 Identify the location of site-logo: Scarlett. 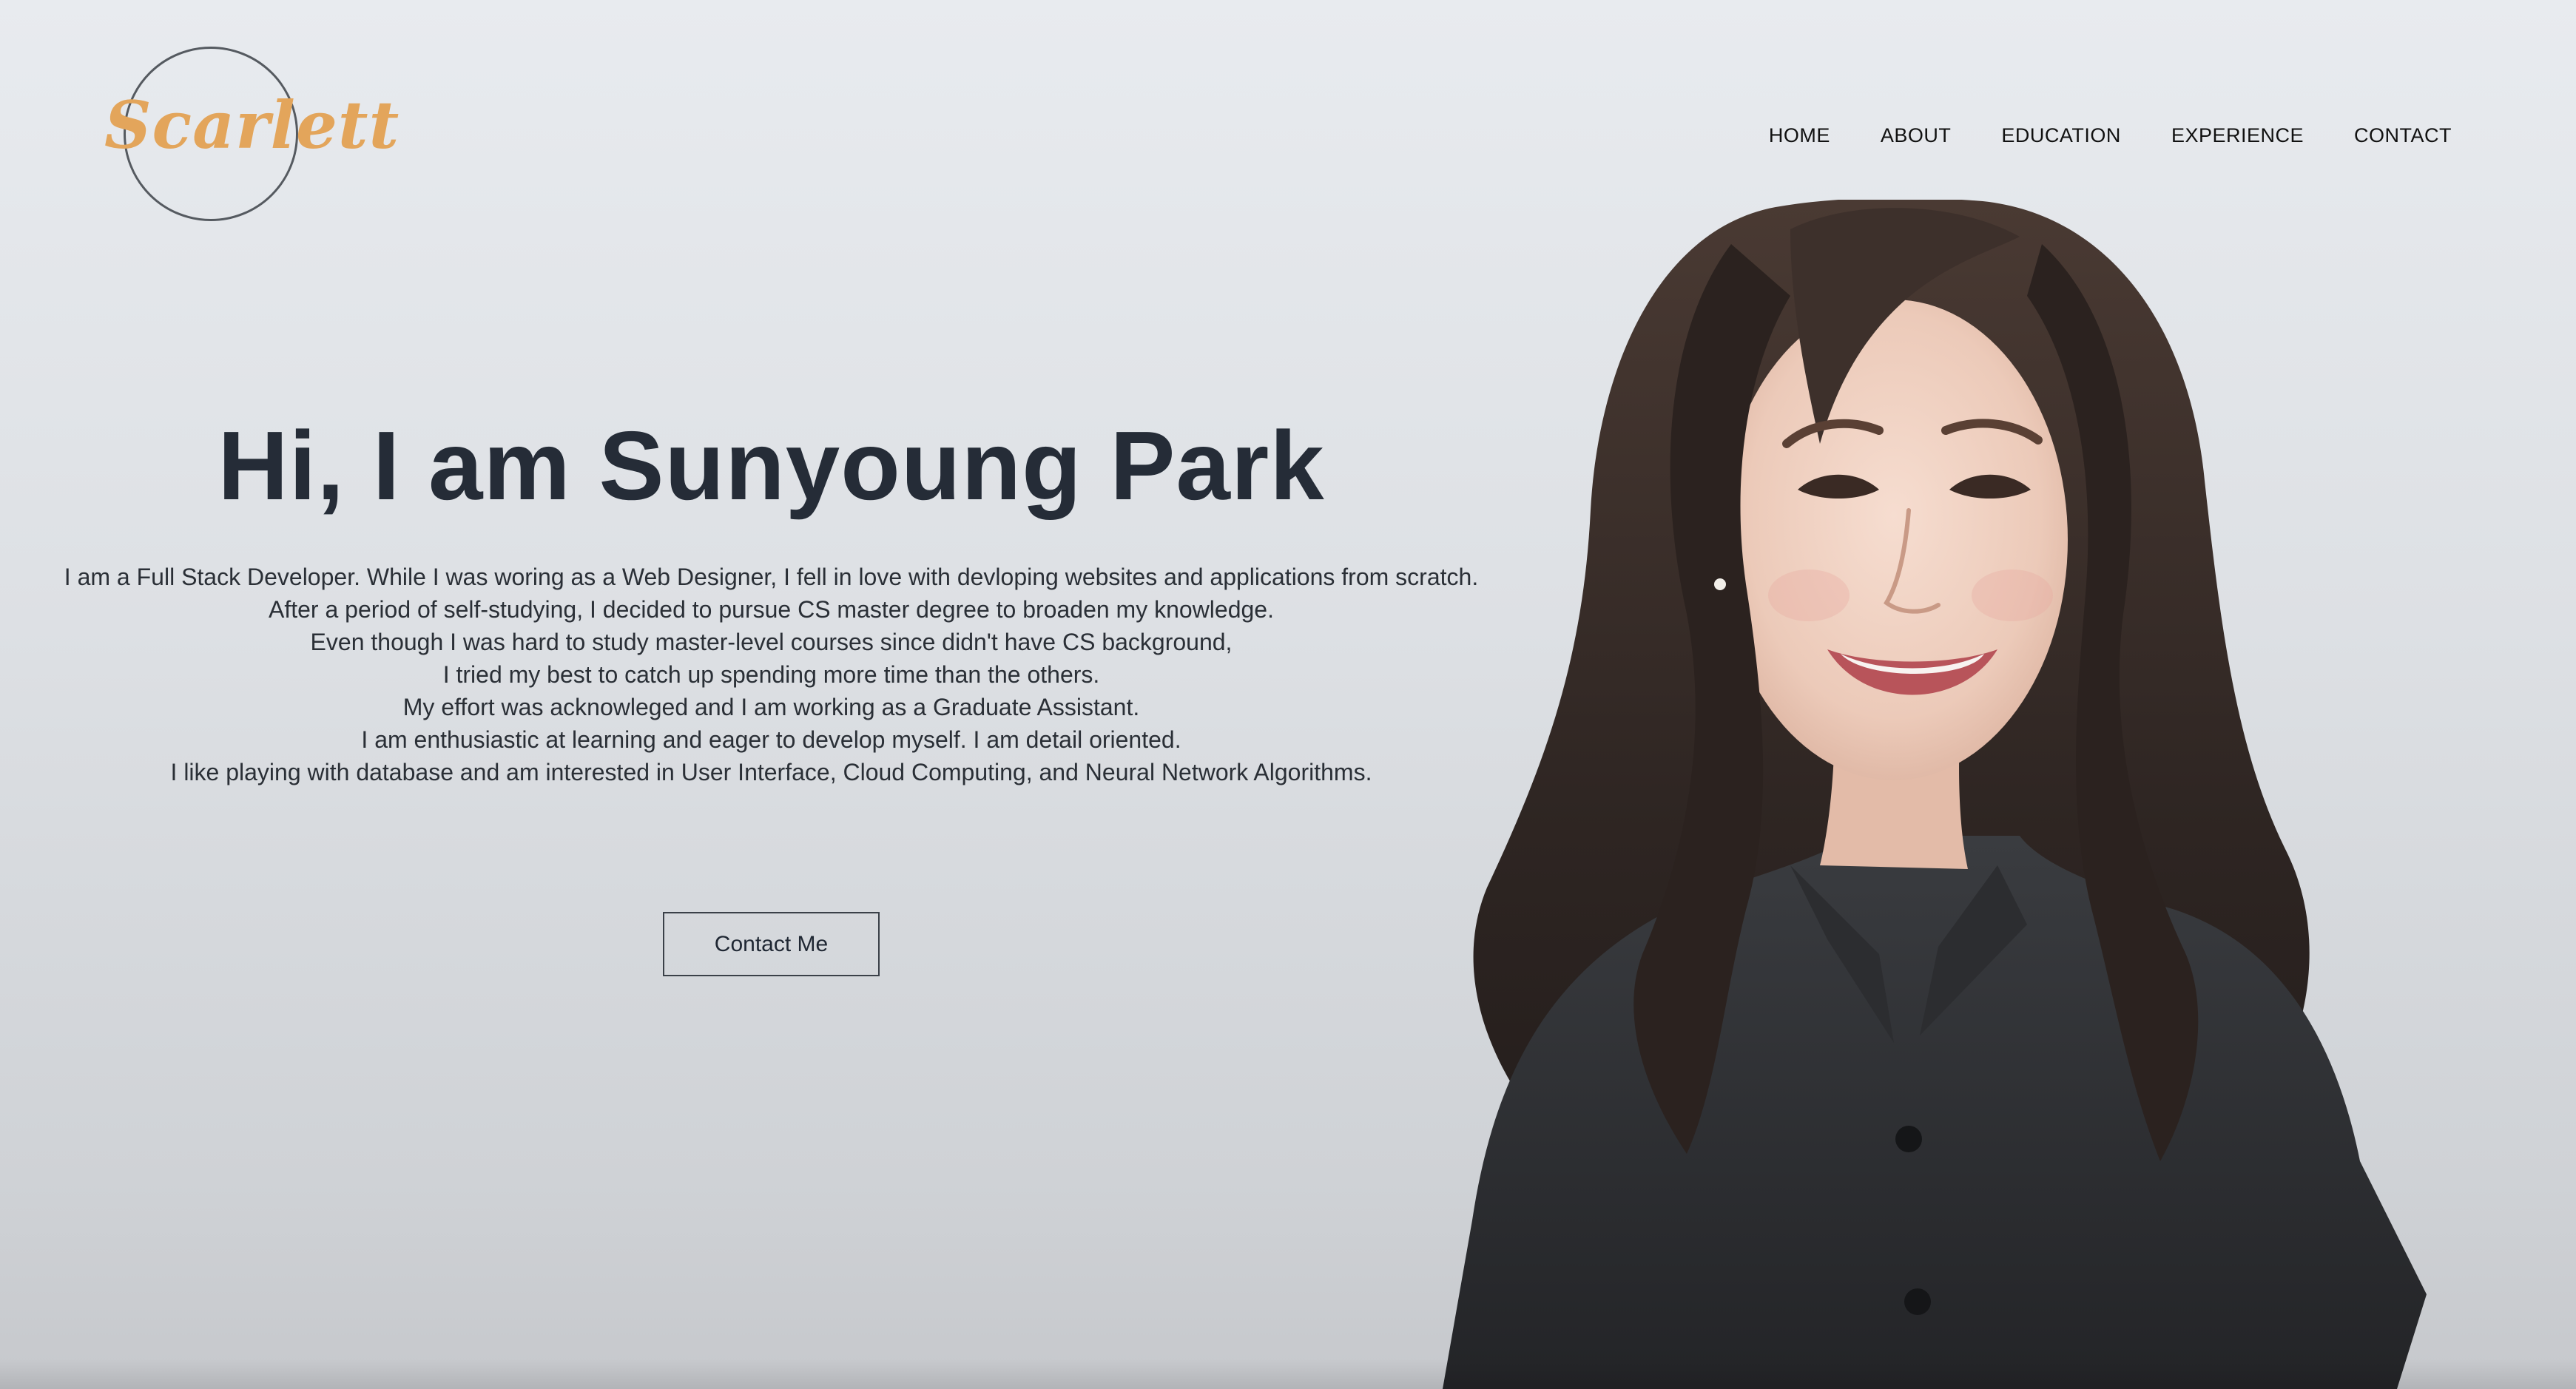
(249, 135).